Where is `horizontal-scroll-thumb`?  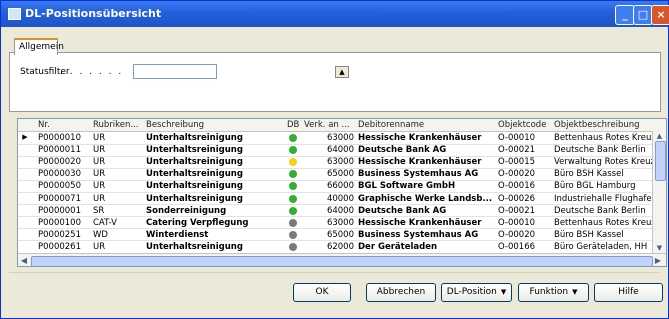
horizontal-scroll-thumb is located at coordinates (342, 261).